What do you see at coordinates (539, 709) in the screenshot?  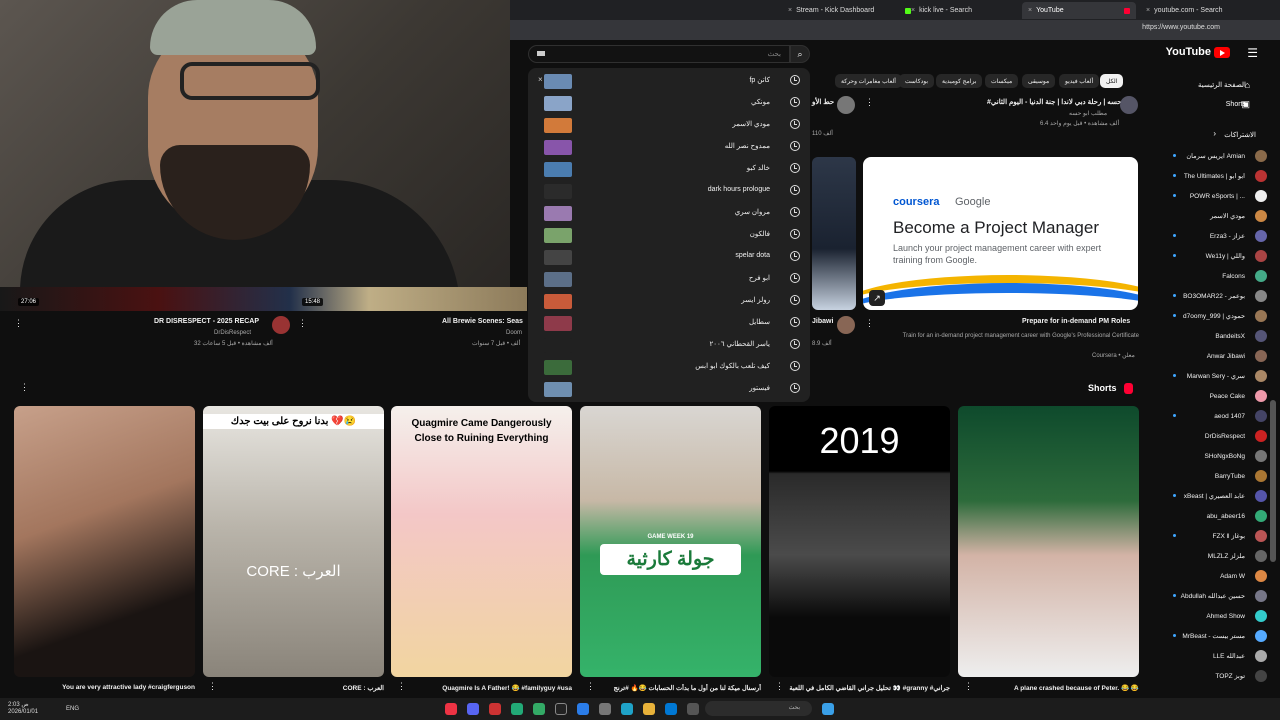 I see `shield-icon` at bounding box center [539, 709].